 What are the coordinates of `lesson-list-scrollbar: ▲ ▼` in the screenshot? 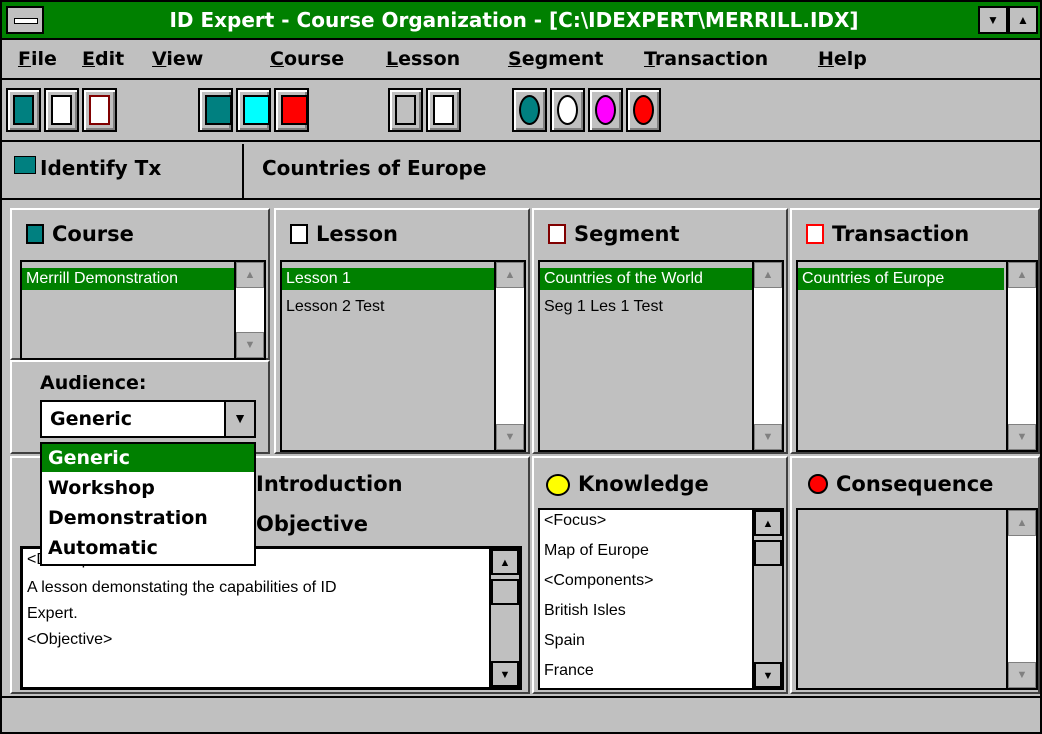 It's located at (509, 356).